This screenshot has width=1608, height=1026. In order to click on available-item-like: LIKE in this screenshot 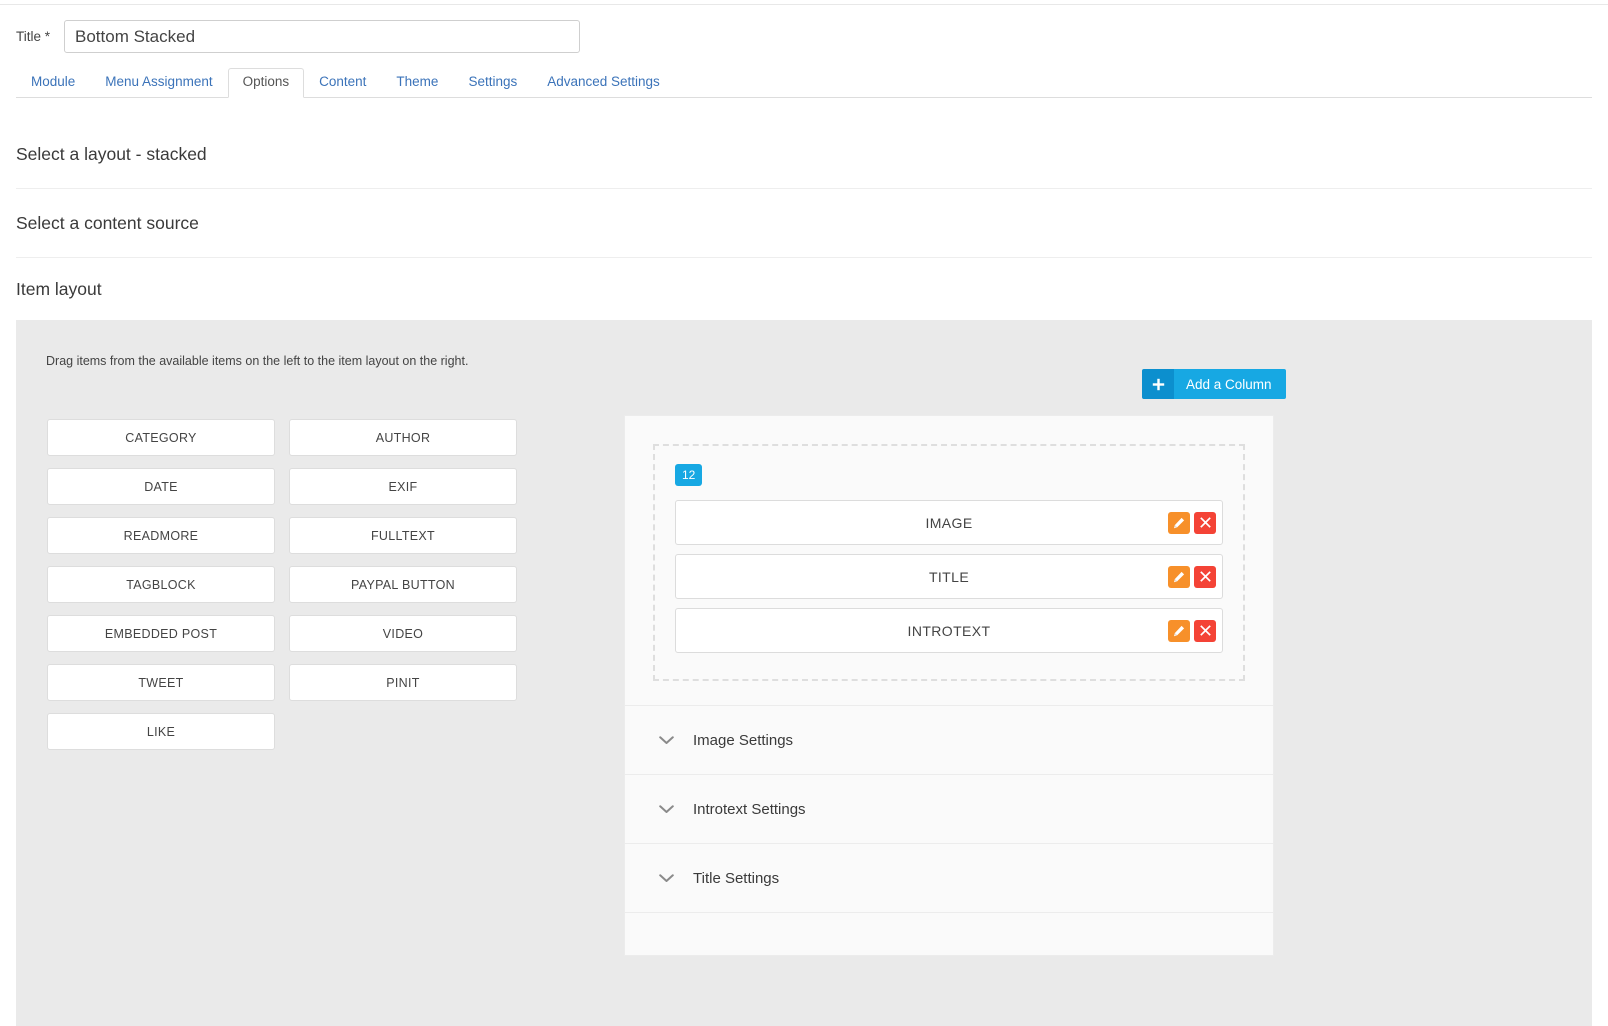, I will do `click(161, 731)`.